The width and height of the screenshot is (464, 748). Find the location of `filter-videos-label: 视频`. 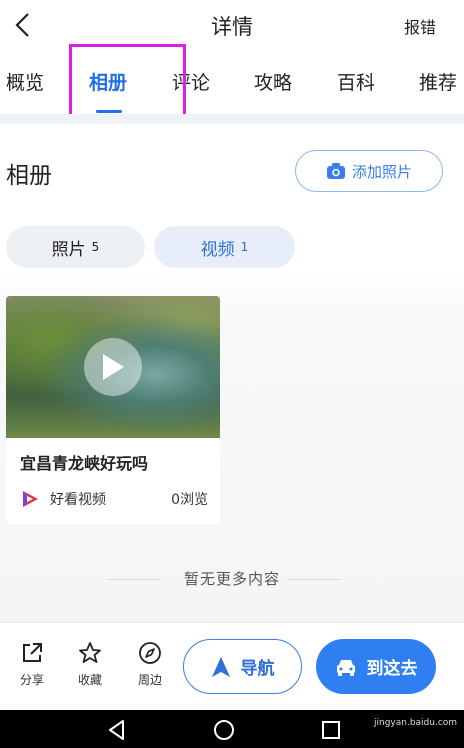

filter-videos-label: 视频 is located at coordinates (217, 249).